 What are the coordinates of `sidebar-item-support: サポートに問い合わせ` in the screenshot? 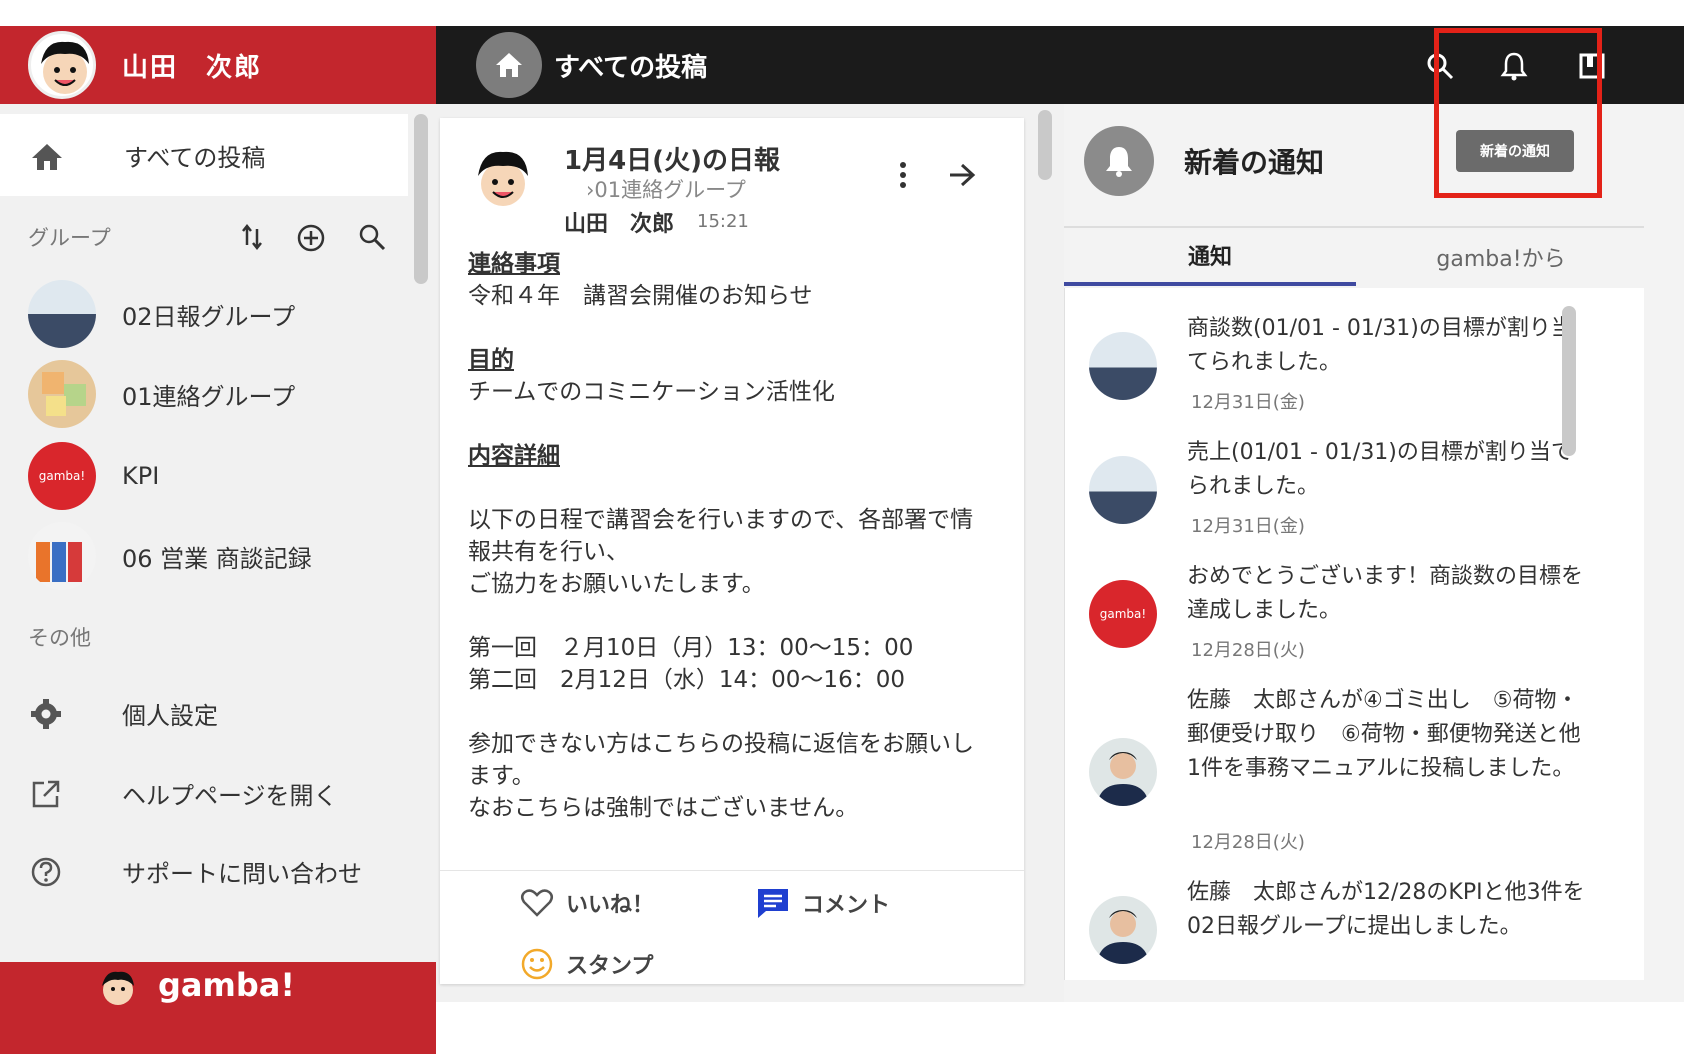 It's located at (210, 871).